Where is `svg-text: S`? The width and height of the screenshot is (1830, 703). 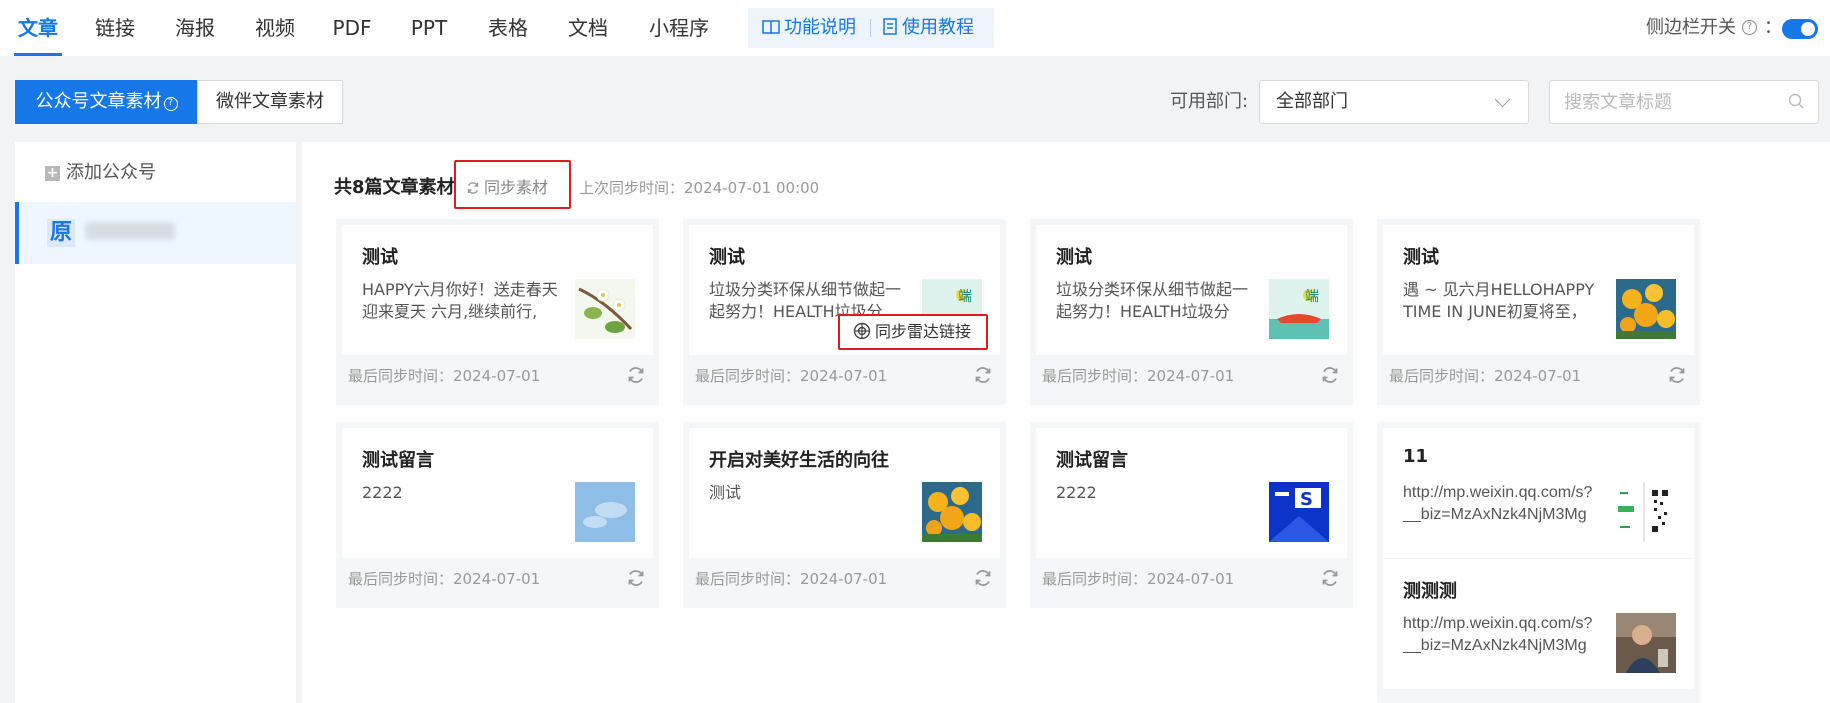
svg-text: S is located at coordinates (1306, 499).